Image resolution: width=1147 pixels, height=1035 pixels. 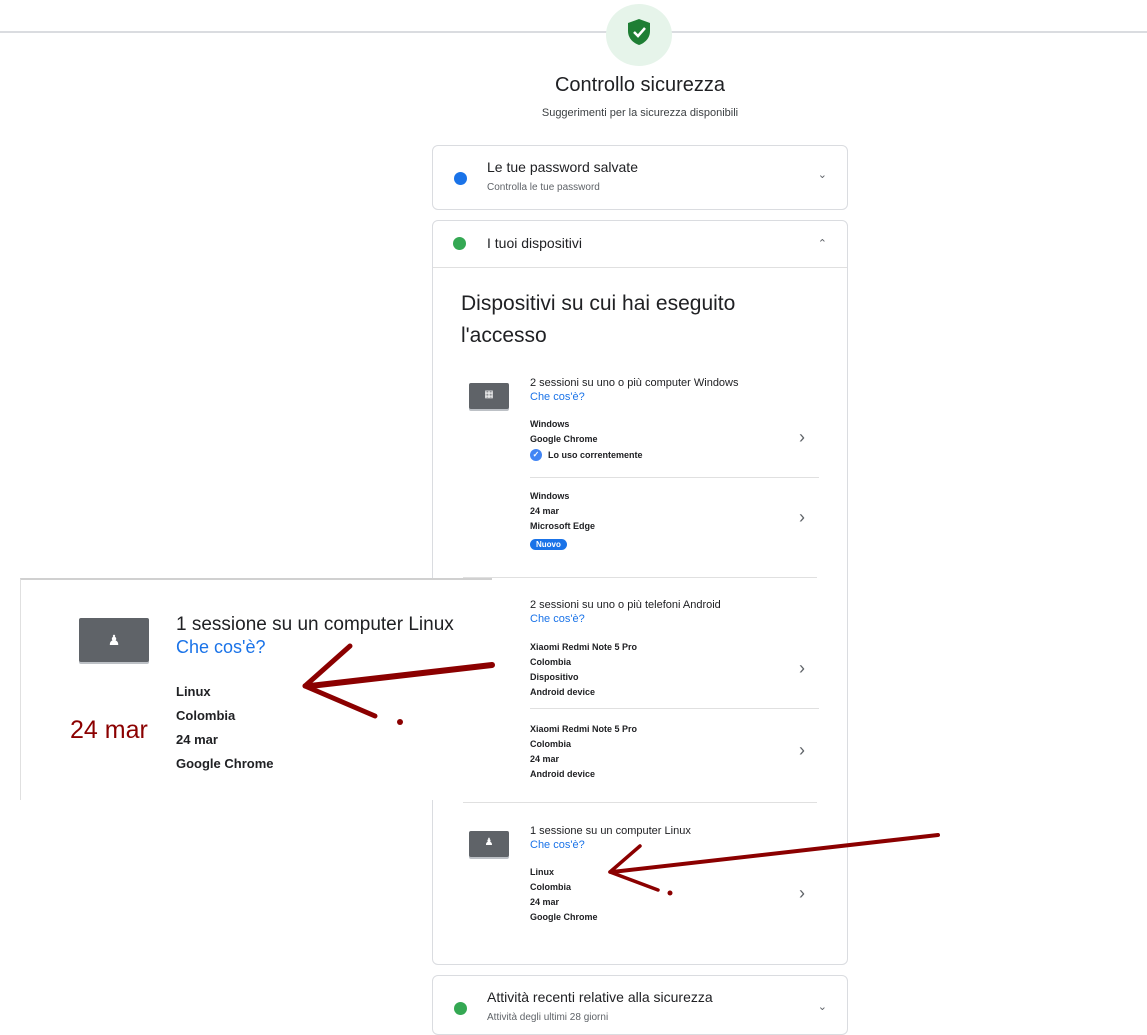 What do you see at coordinates (562, 167) in the screenshot?
I see `card-title: Le tue password salvate` at bounding box center [562, 167].